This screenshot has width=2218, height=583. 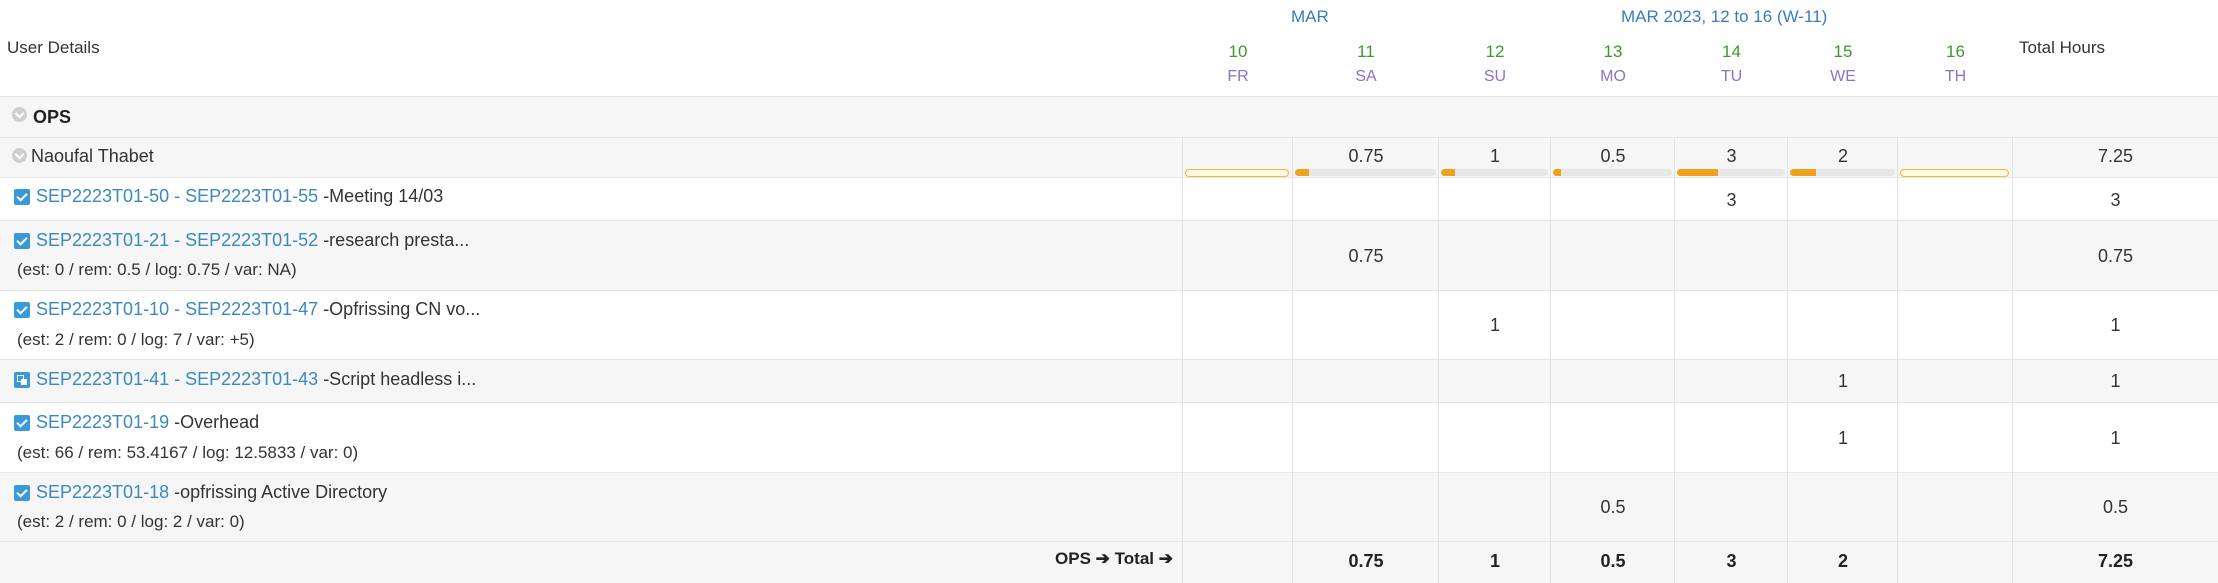 I want to click on task-link: SEP2223T01-18, so click(x=102, y=492).